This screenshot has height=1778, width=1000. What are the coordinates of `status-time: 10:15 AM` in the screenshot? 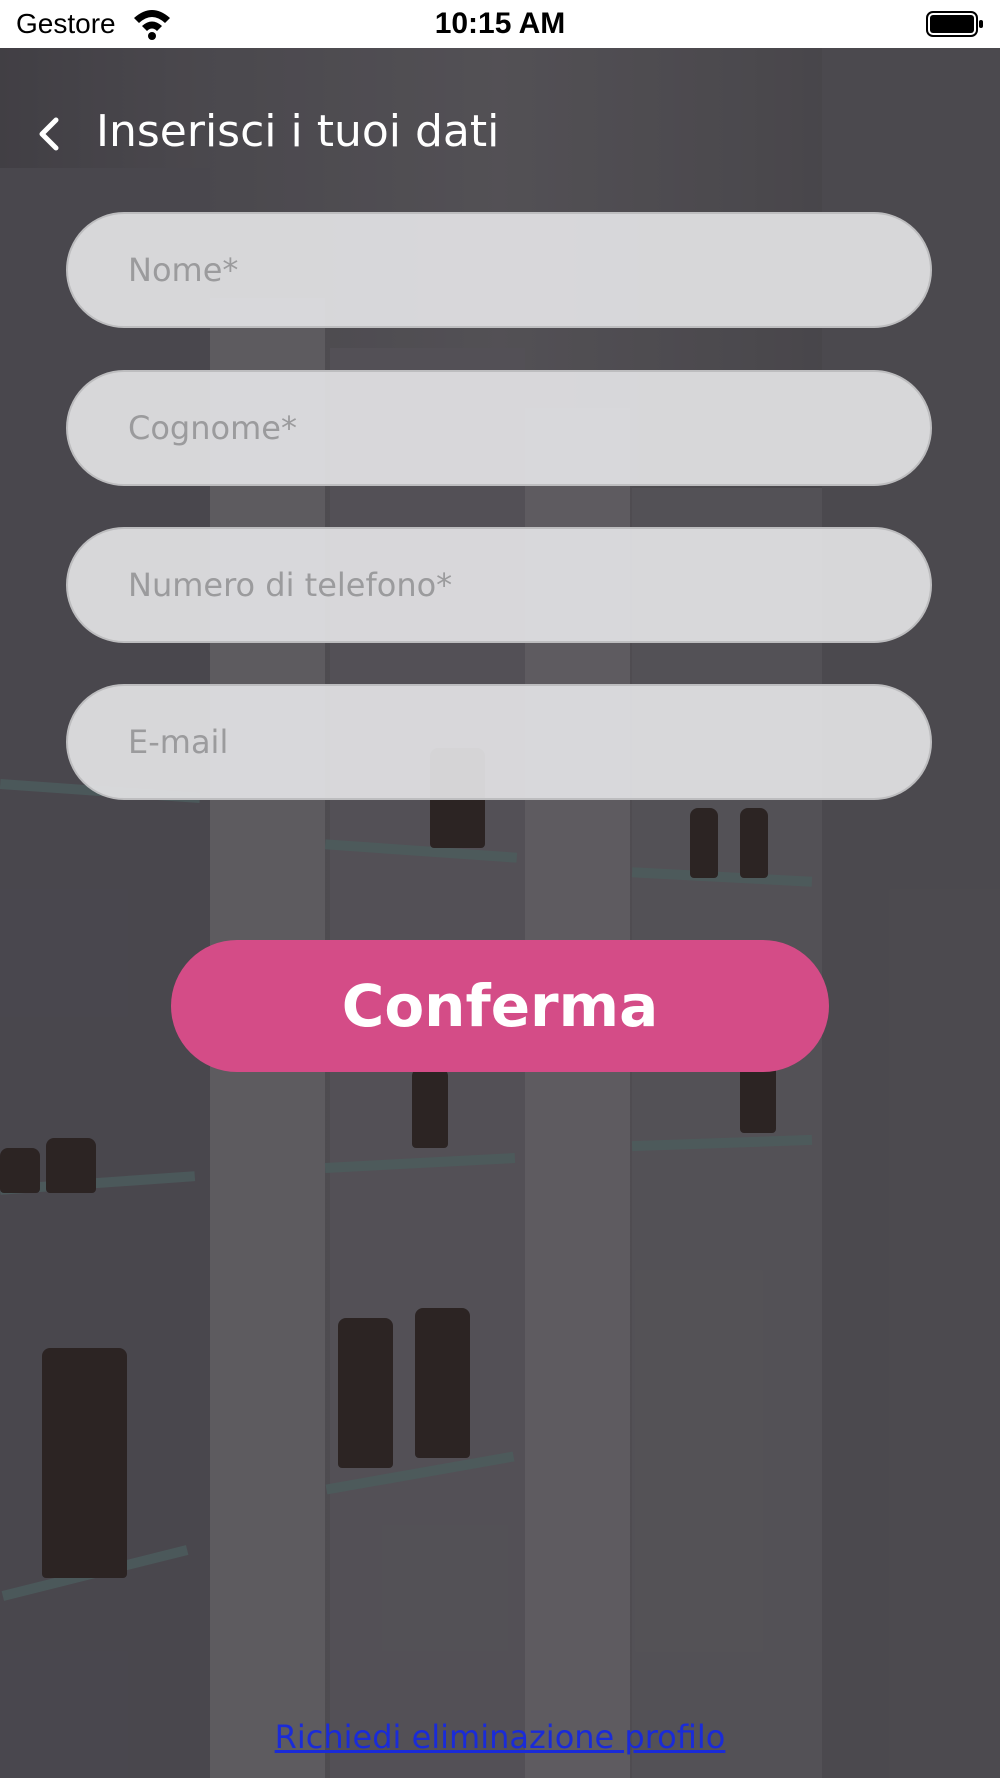 It's located at (500, 23).